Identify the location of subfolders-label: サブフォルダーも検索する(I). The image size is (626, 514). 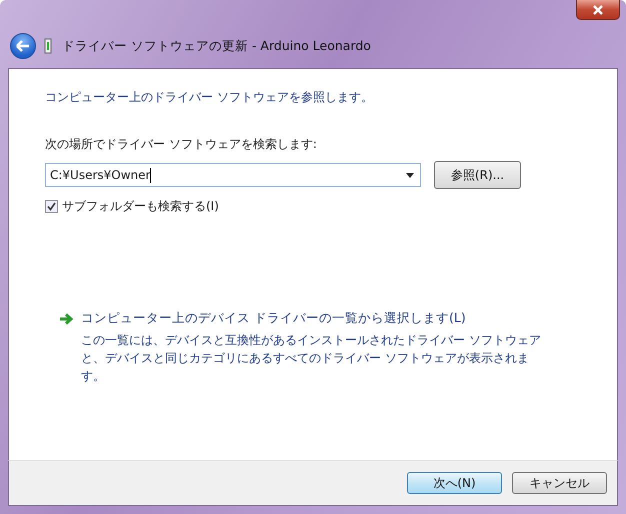
(140, 206).